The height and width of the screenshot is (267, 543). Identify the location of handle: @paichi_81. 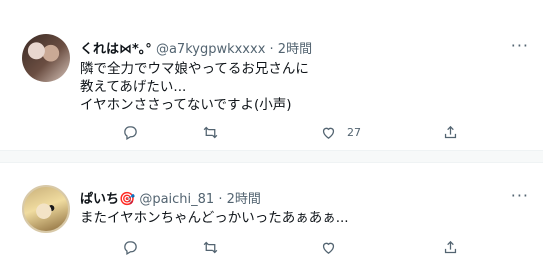
(176, 199).